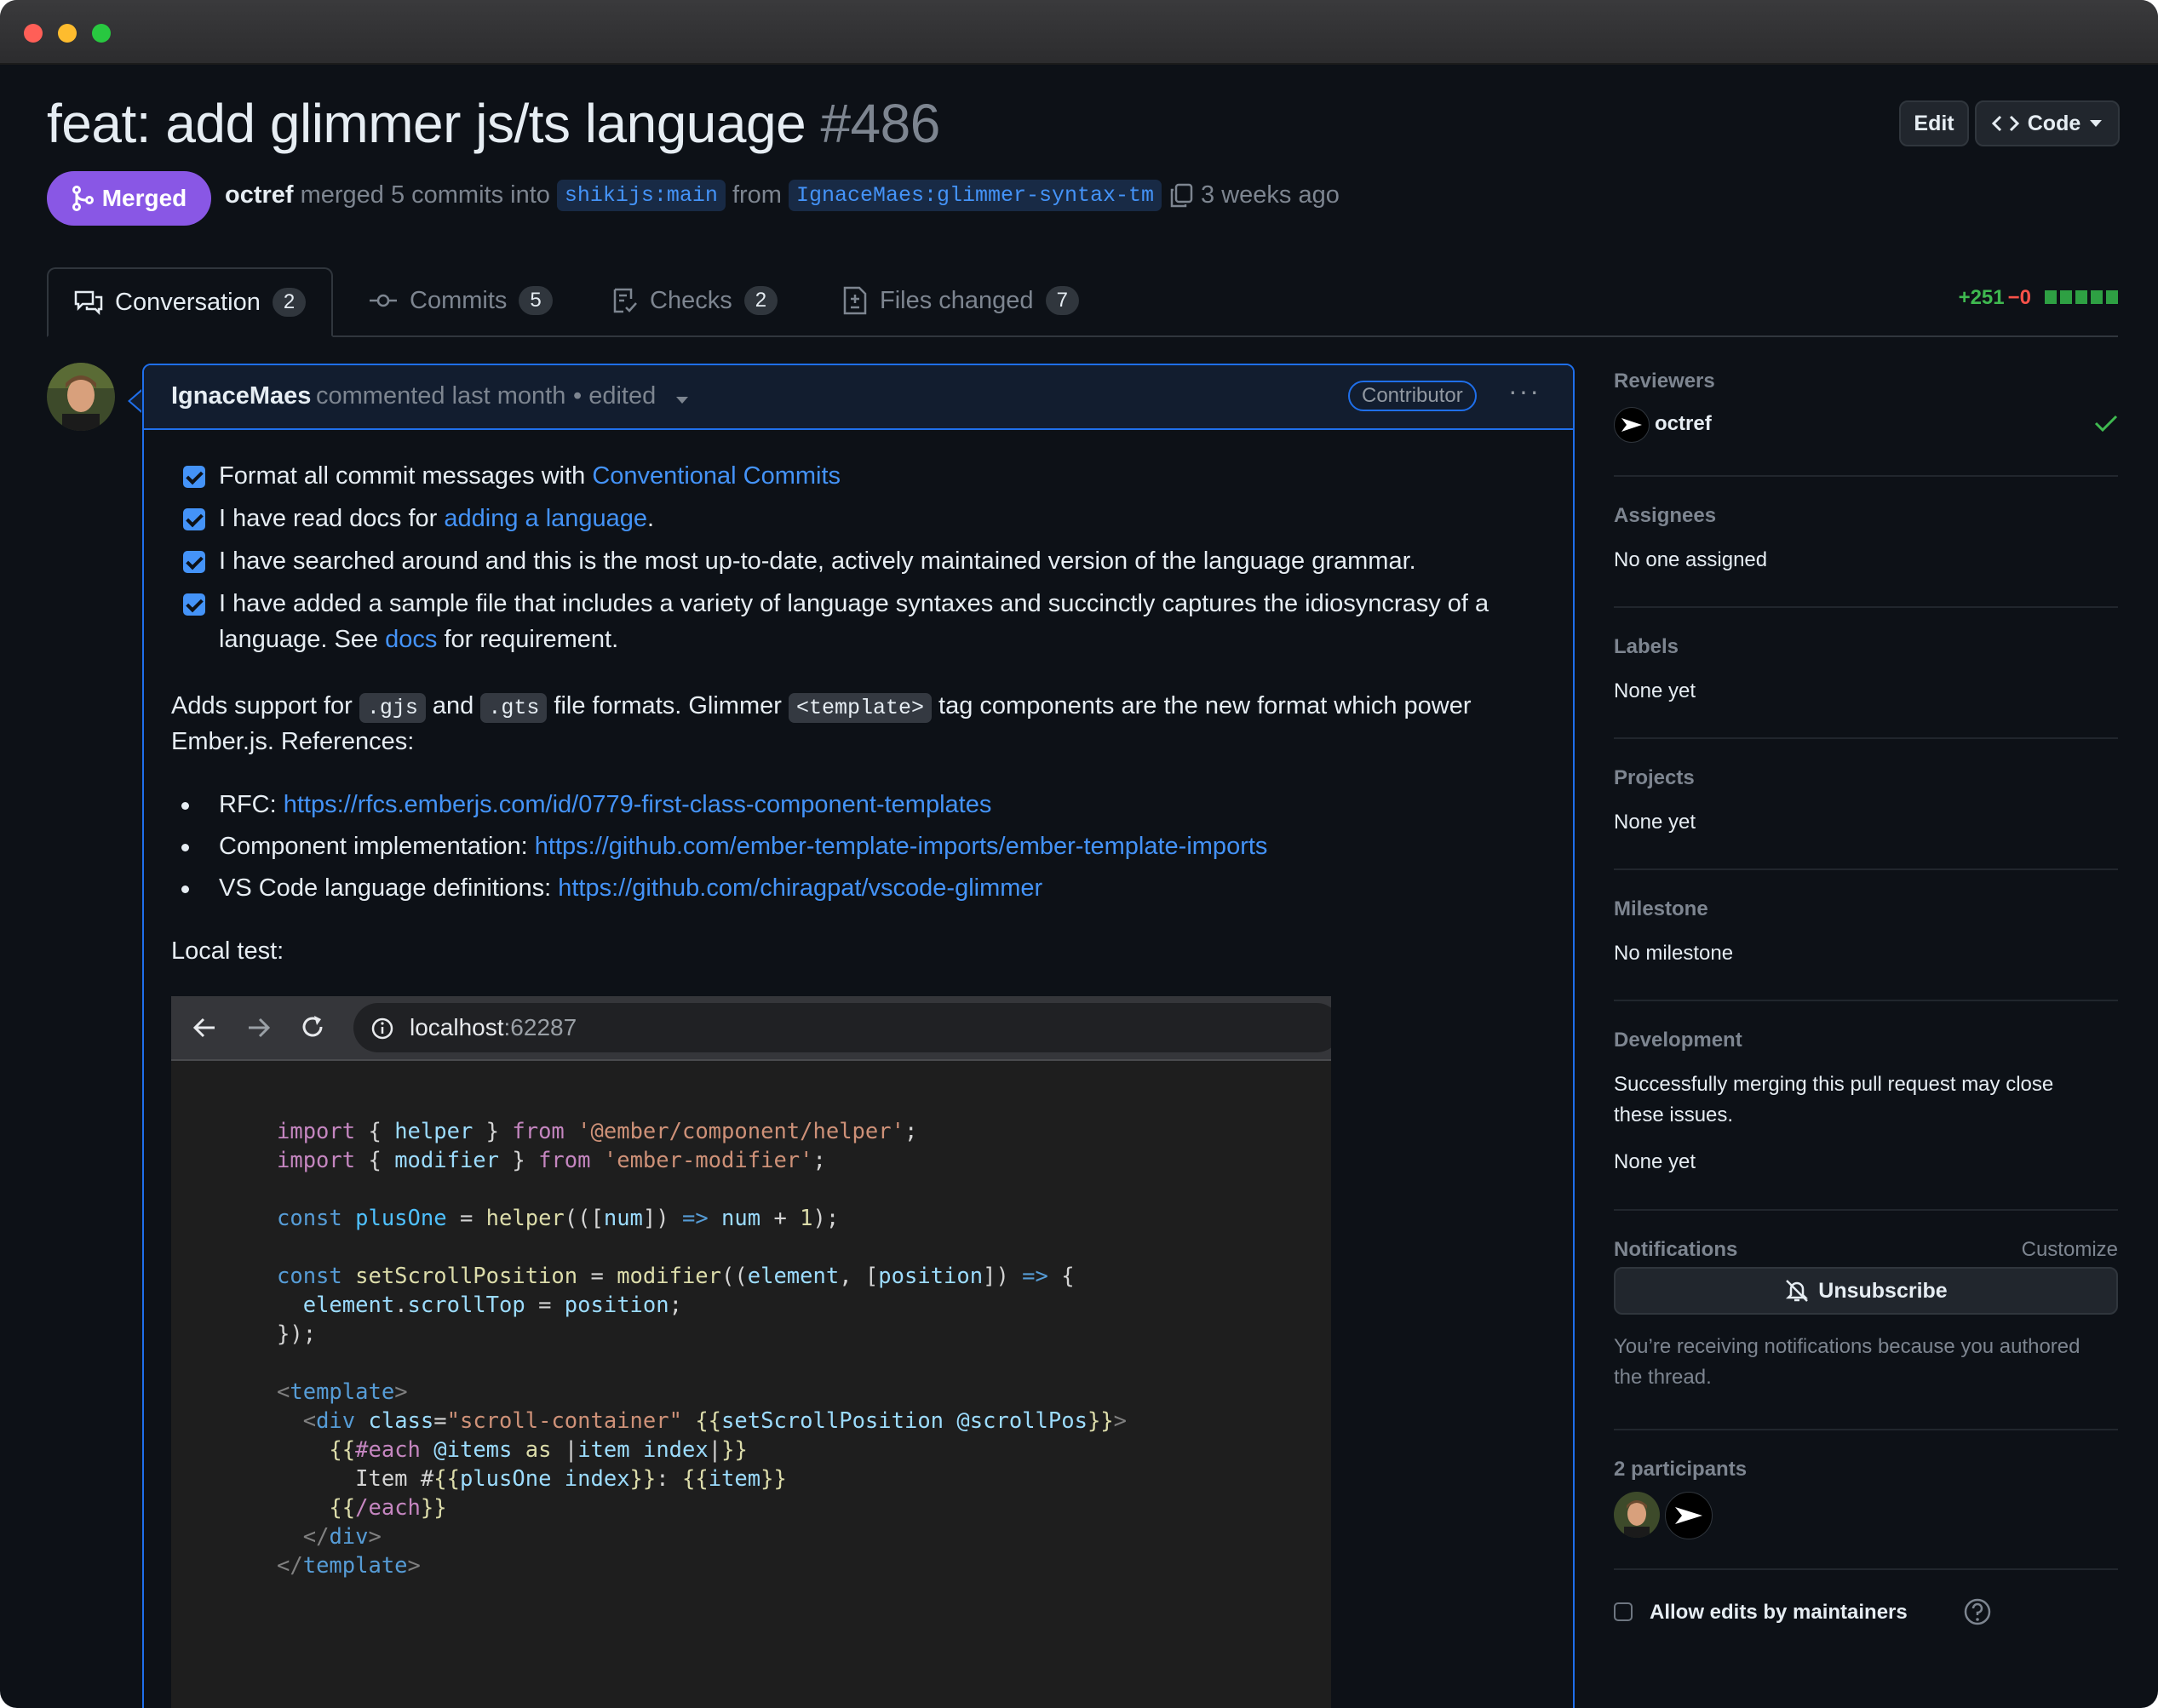 Image resolution: width=2158 pixels, height=1708 pixels. What do you see at coordinates (1661, 909) in the screenshot?
I see `milestone-heading: Milestone` at bounding box center [1661, 909].